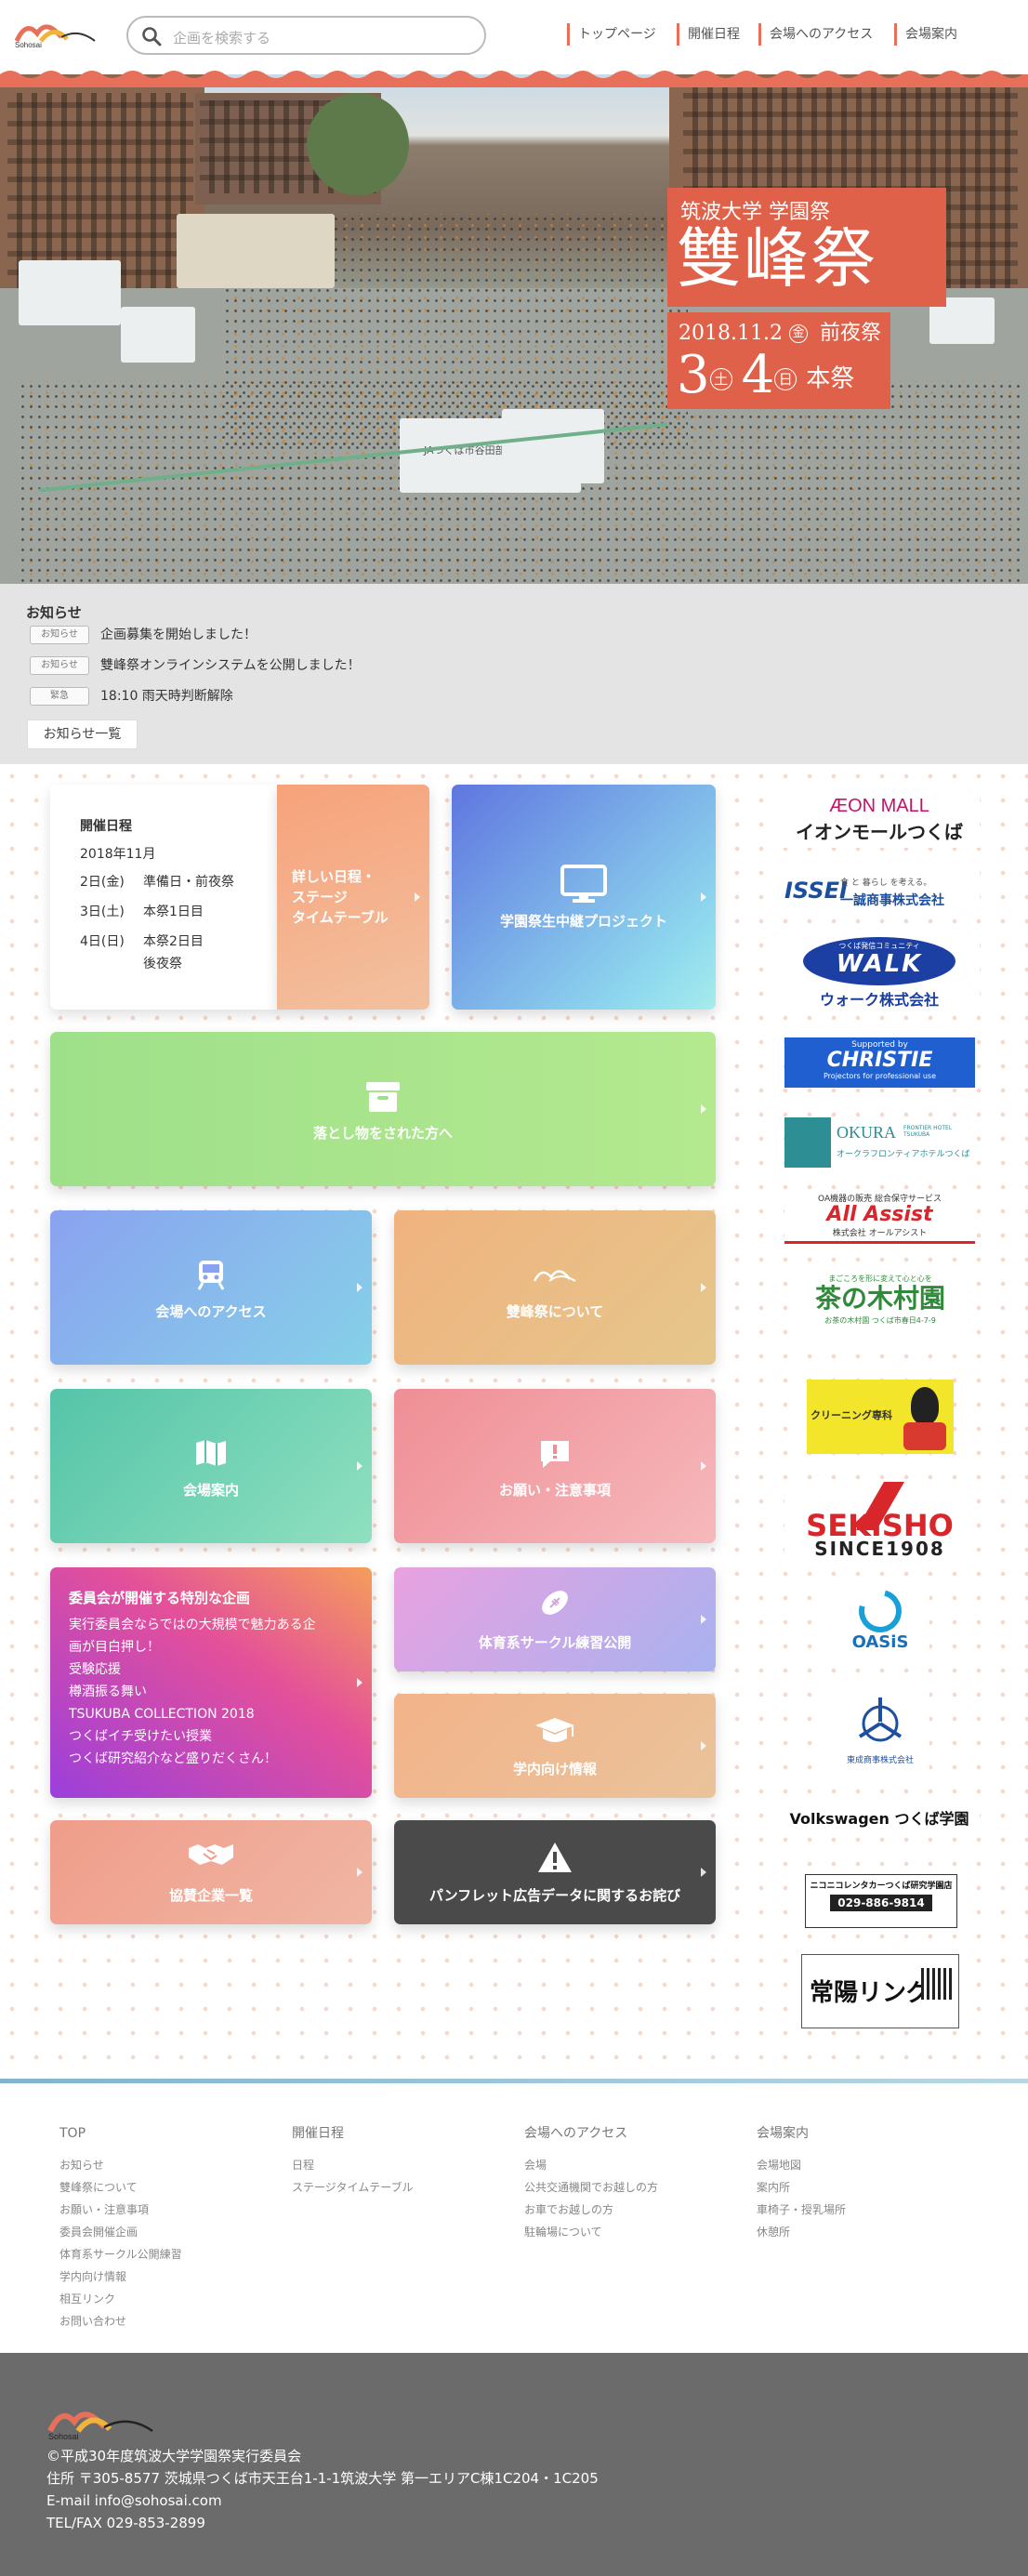 This screenshot has height=2576, width=1028. I want to click on okura-jp: オークラフロンティアホテルつくば, so click(903, 1154).